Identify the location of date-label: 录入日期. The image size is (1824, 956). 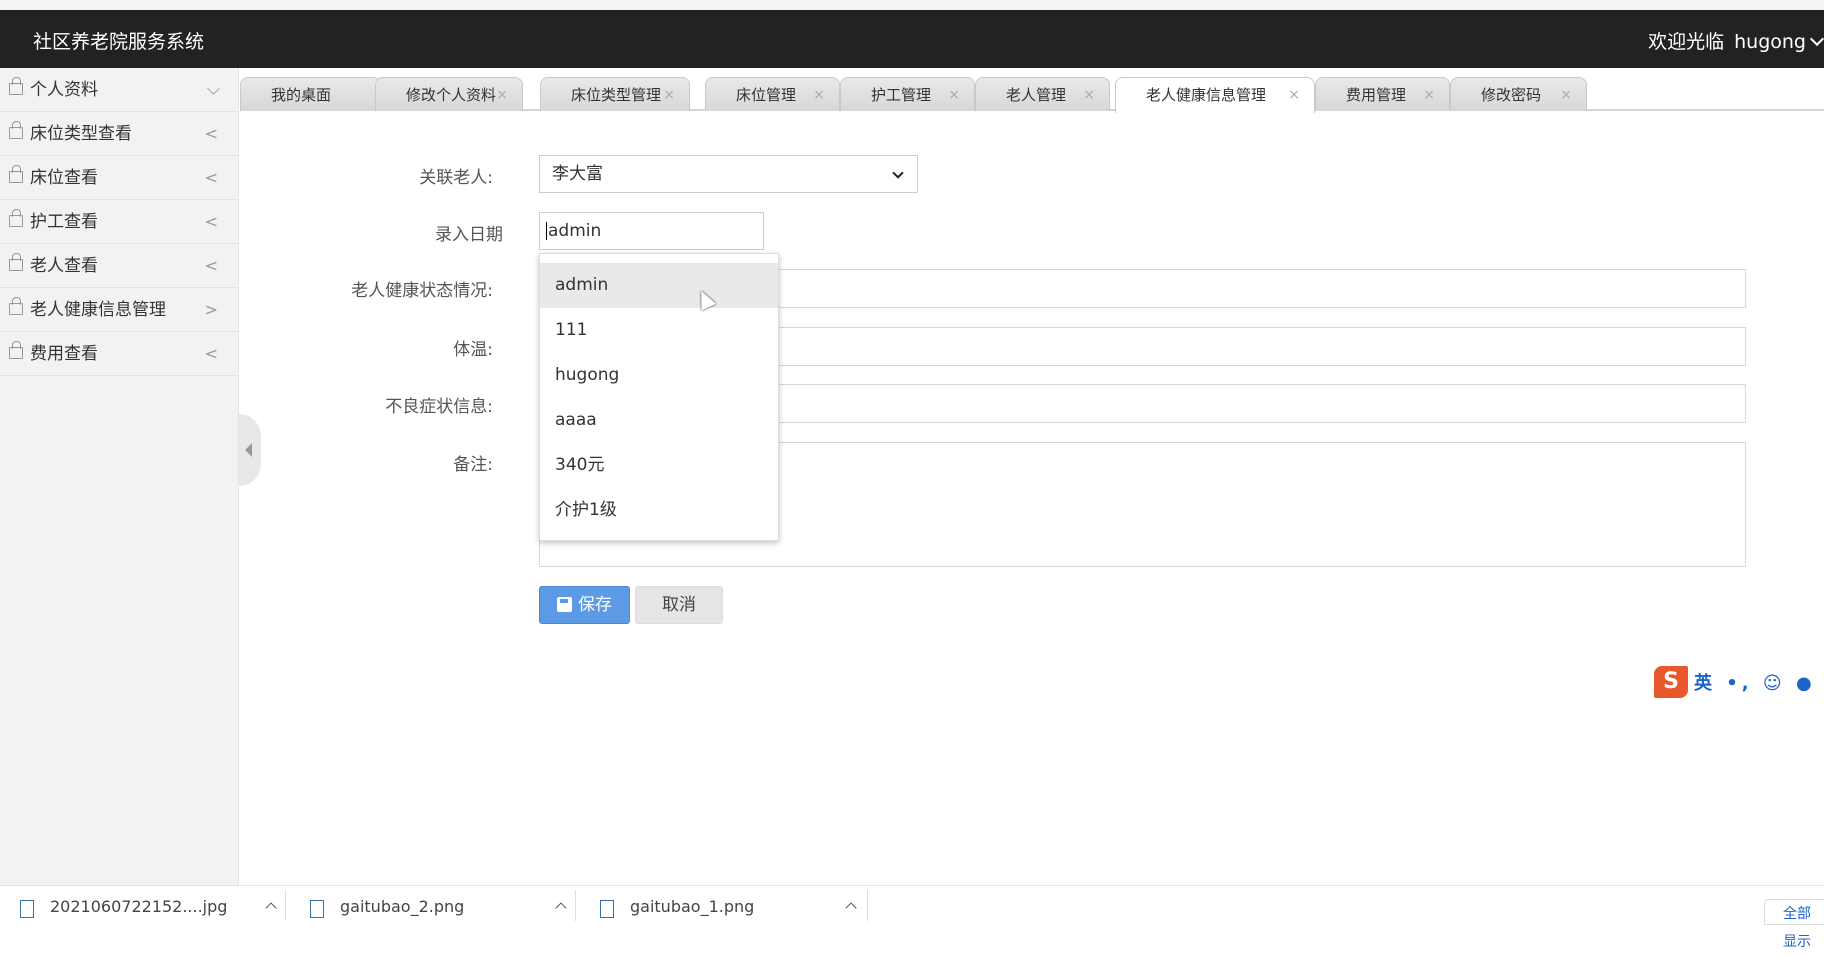
(469, 235).